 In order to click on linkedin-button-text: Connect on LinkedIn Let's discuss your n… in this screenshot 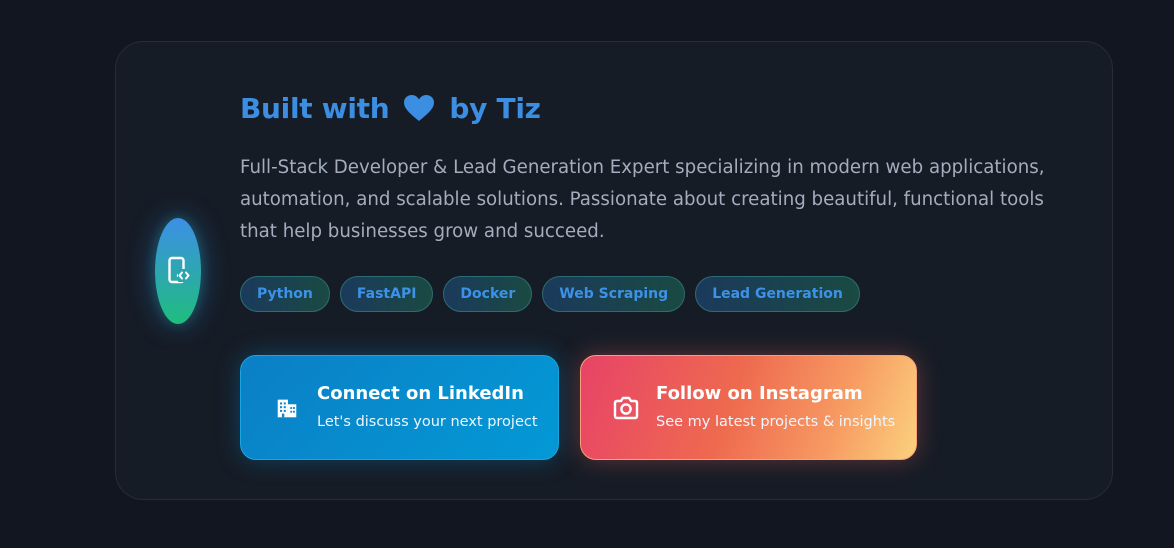, I will do `click(427, 407)`.